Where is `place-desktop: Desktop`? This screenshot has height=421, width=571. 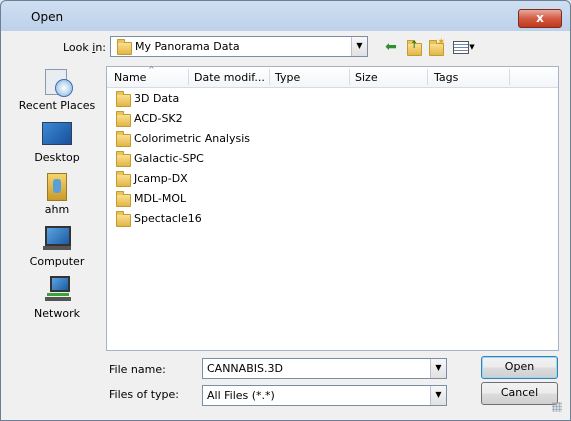 place-desktop: Desktop is located at coordinates (57, 141).